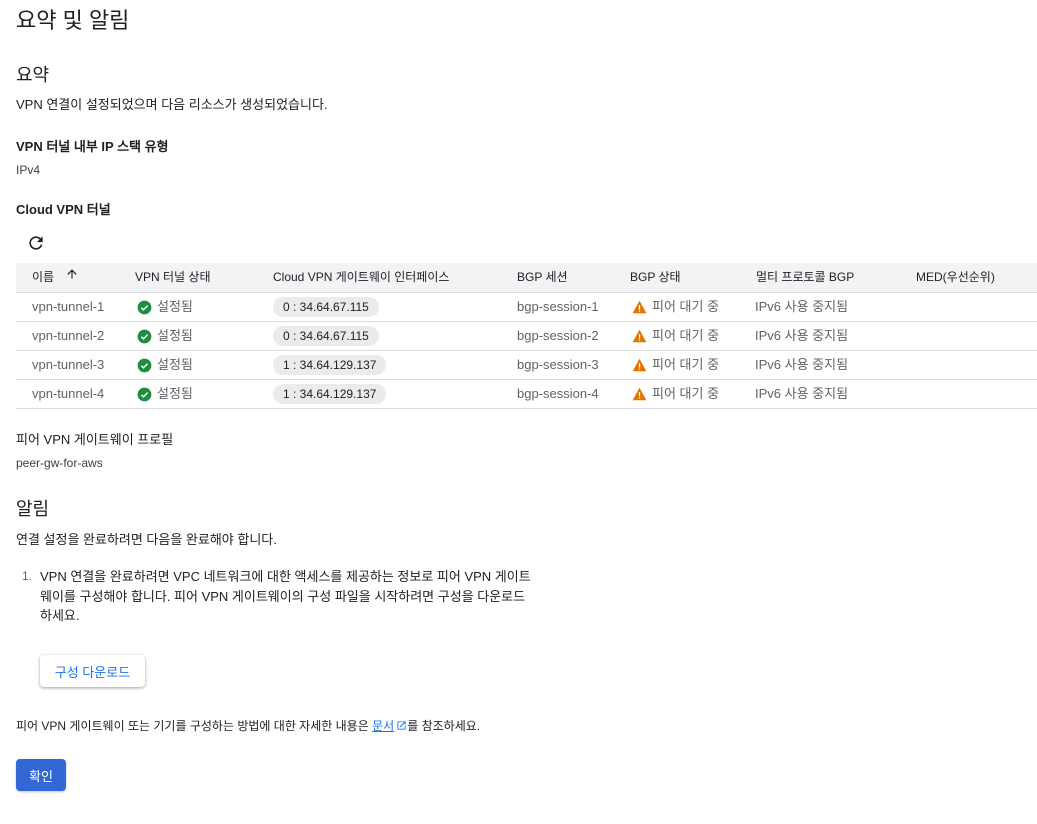 This screenshot has height=824, width=1037. I want to click on tunnel-name: vpn-tunnel-1, so click(68, 306).